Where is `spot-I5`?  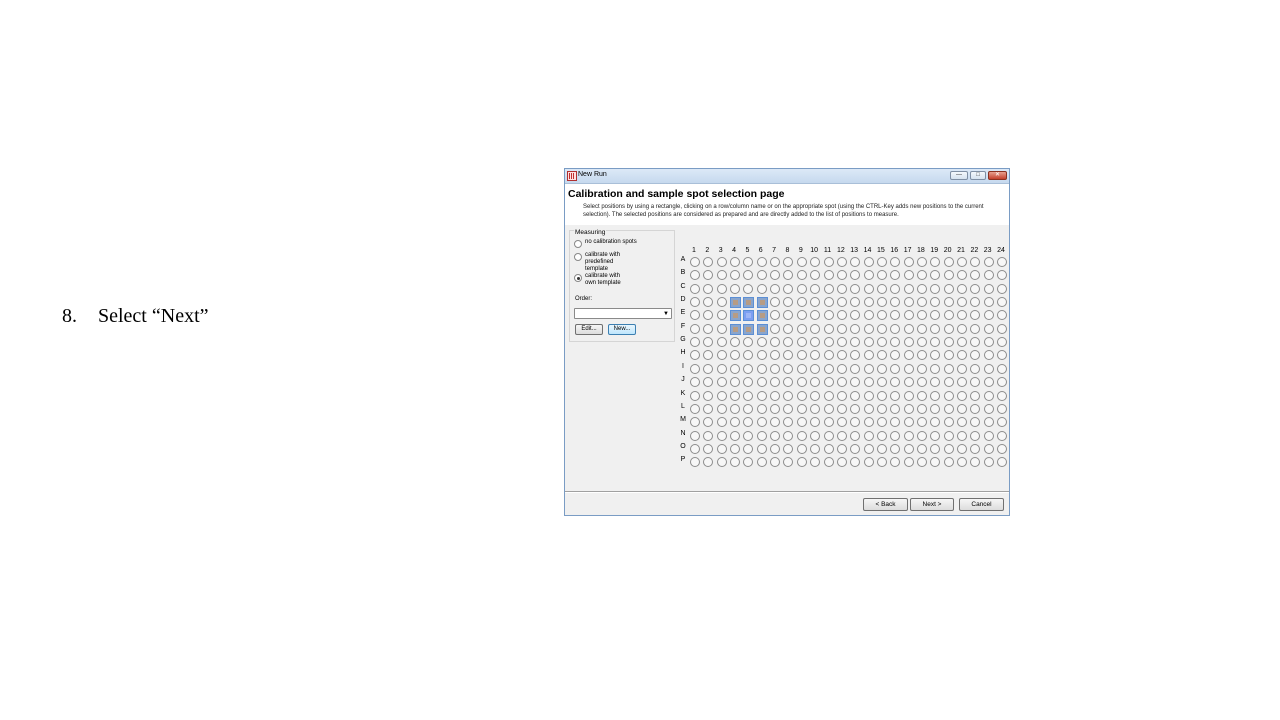
spot-I5 is located at coordinates (748, 368).